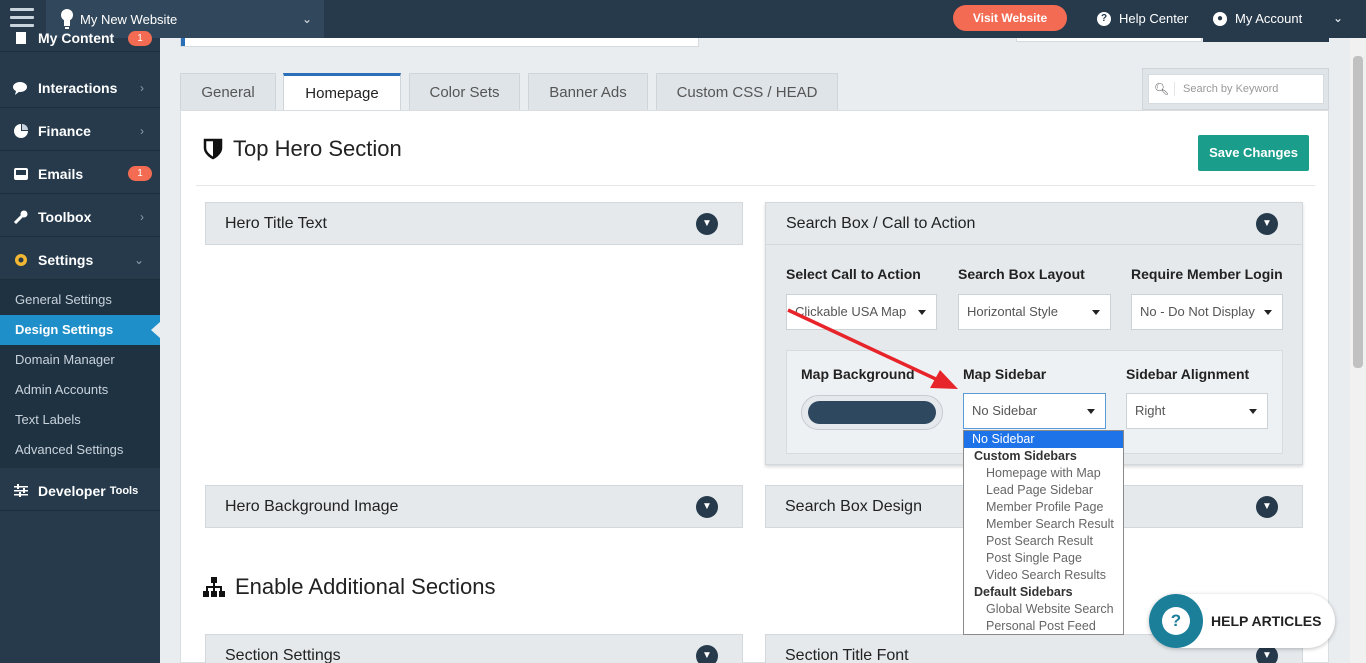  I want to click on sidebar-item-label: Toolbox, so click(65, 216).